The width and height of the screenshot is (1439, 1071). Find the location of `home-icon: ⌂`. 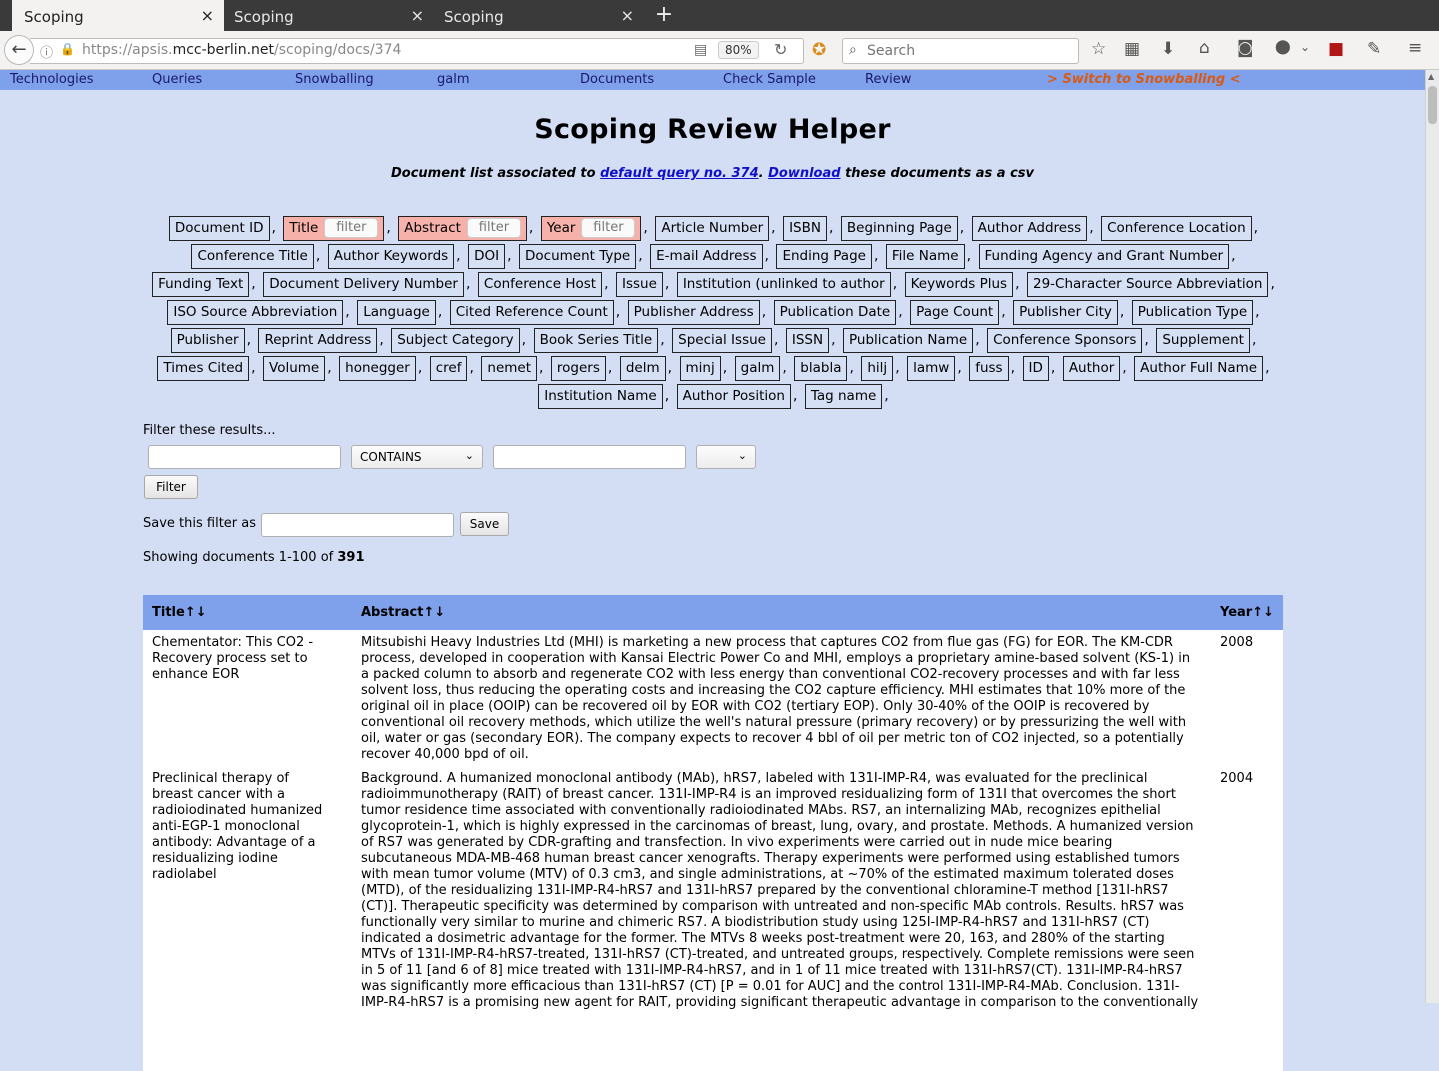

home-icon: ⌂ is located at coordinates (1204, 48).